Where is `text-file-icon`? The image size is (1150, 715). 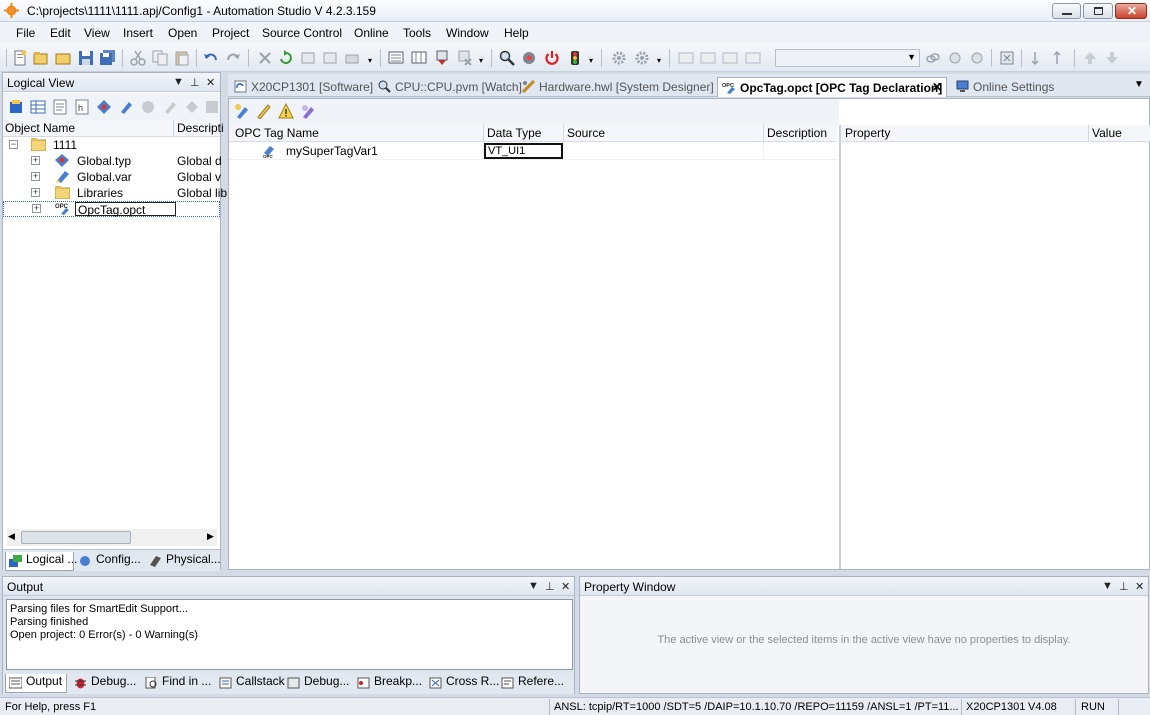
text-file-icon is located at coordinates (60, 107).